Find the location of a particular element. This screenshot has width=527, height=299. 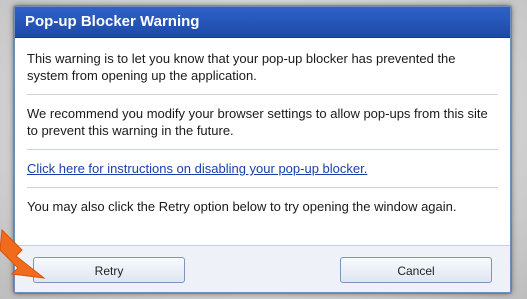

retry-button: Retry is located at coordinates (109, 270).